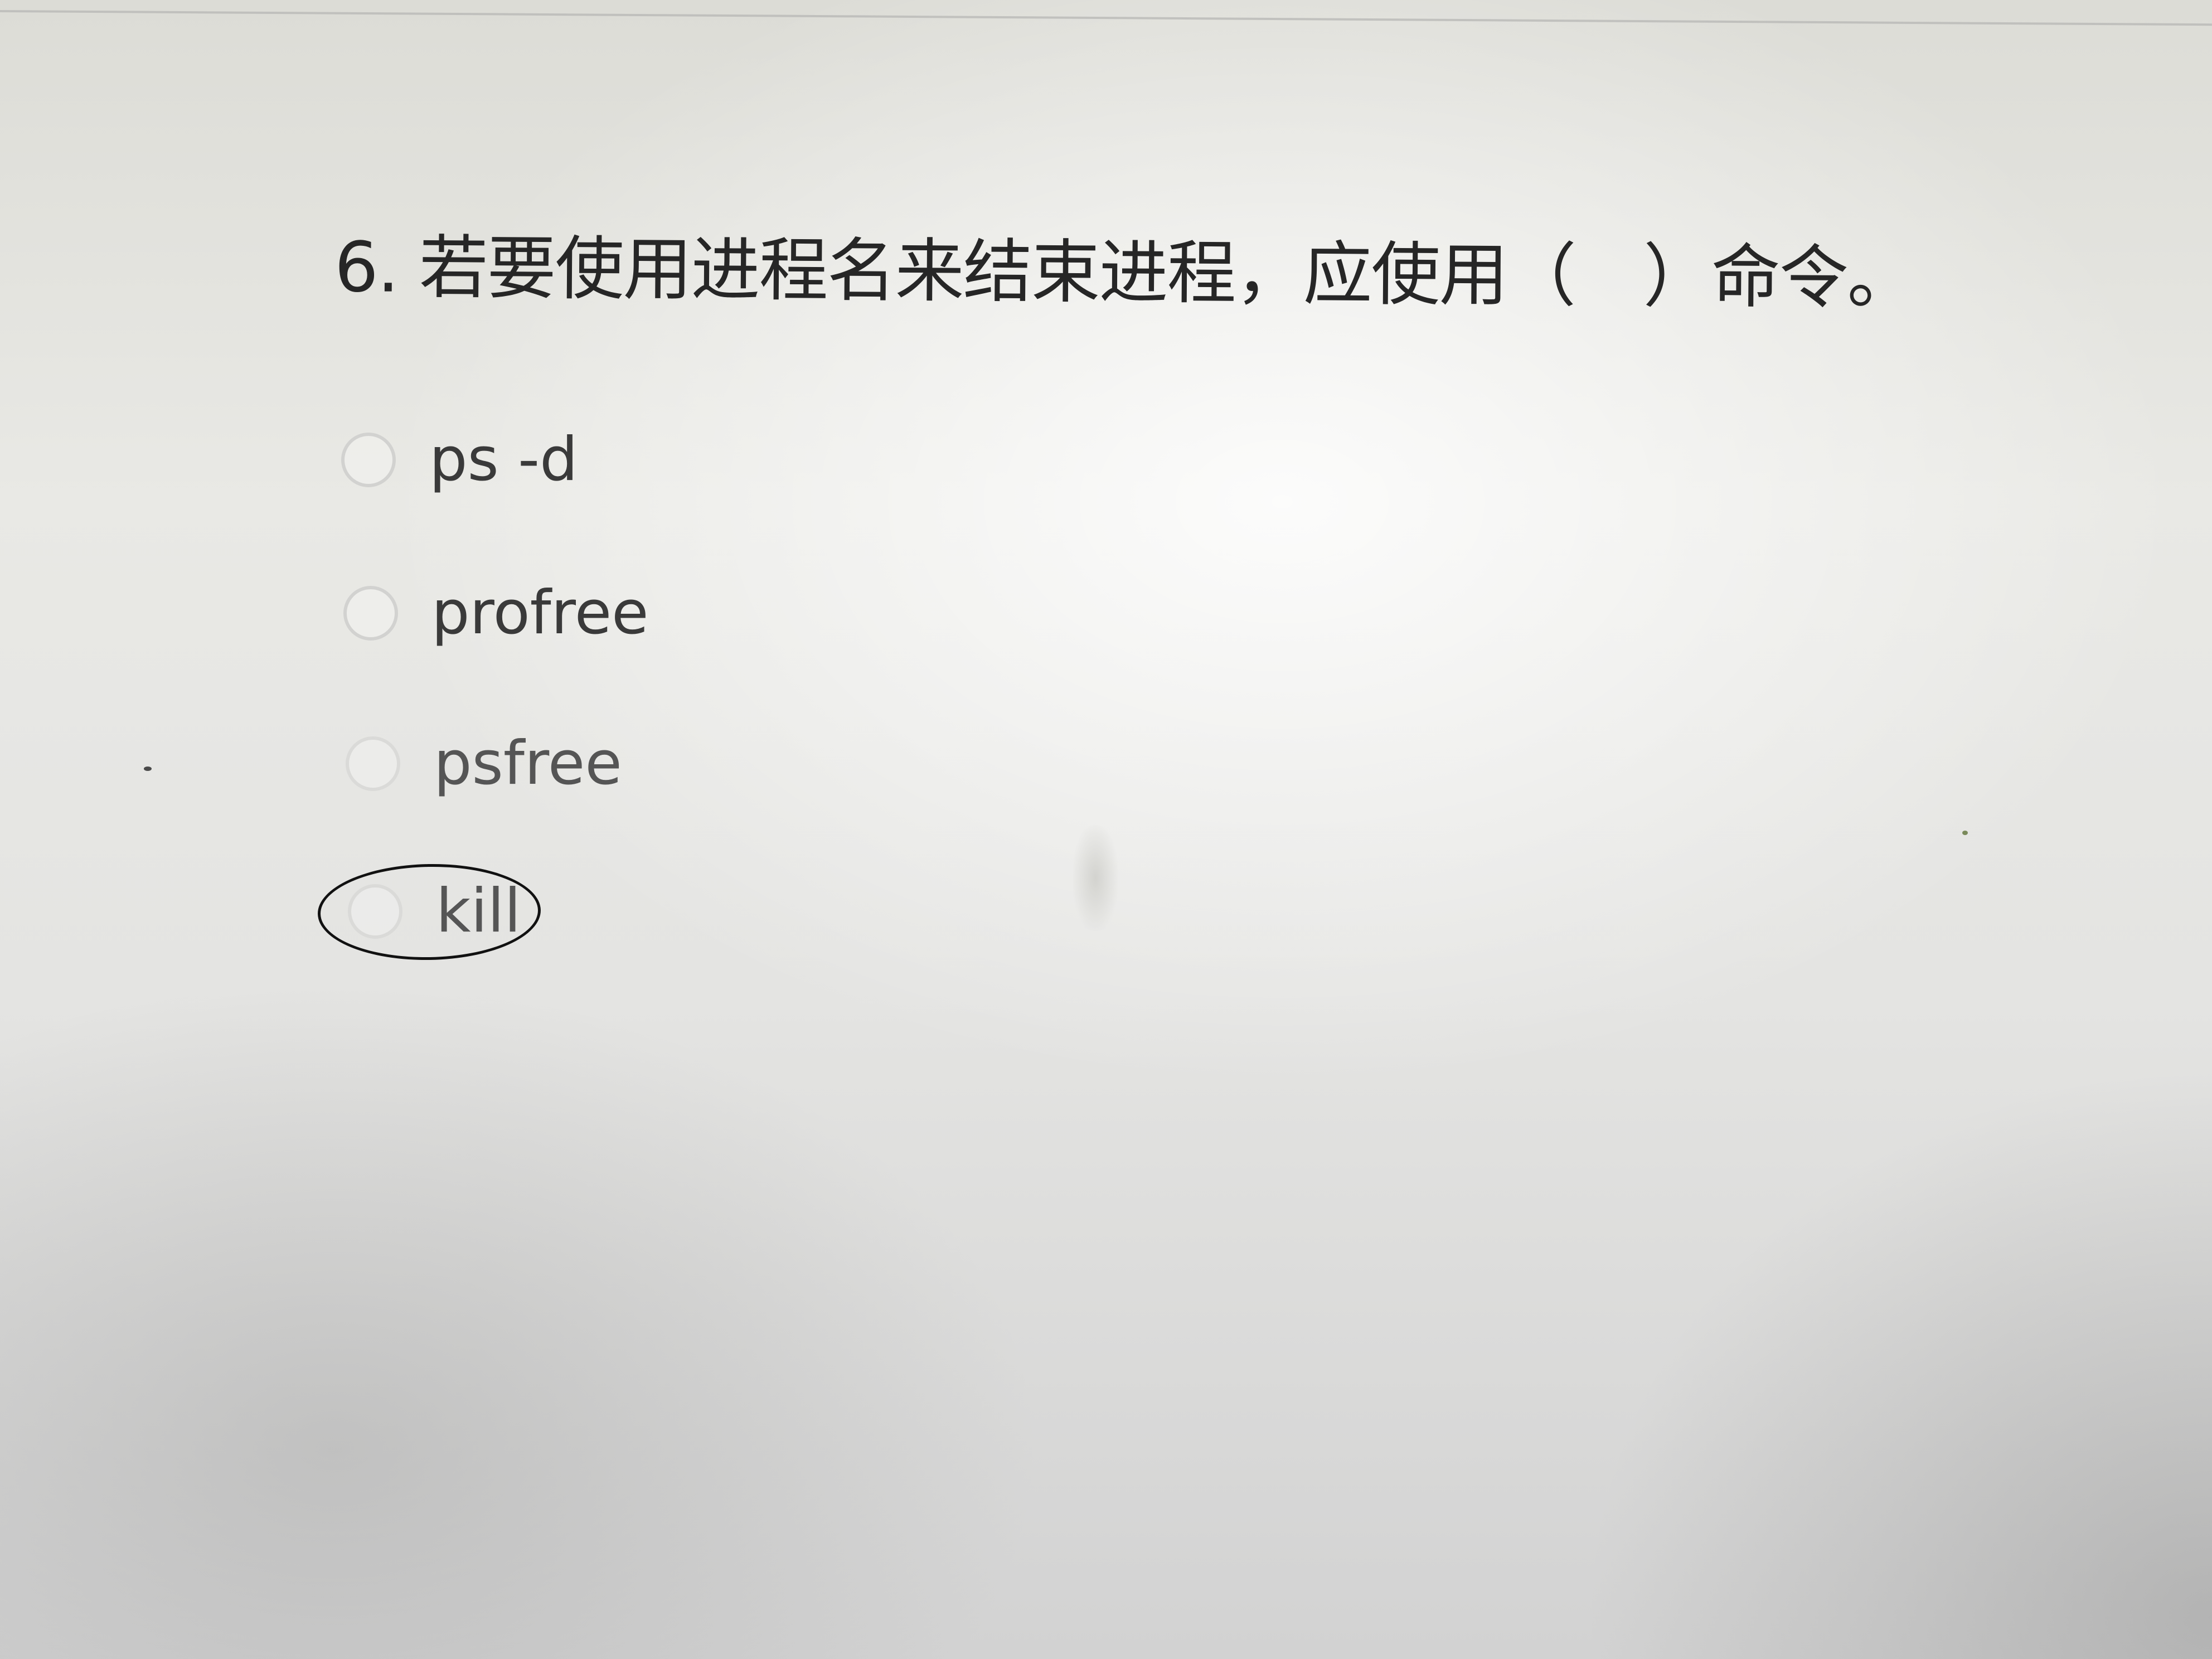 The height and width of the screenshot is (1659, 2212). I want to click on option-c: psfree, so click(484, 764).